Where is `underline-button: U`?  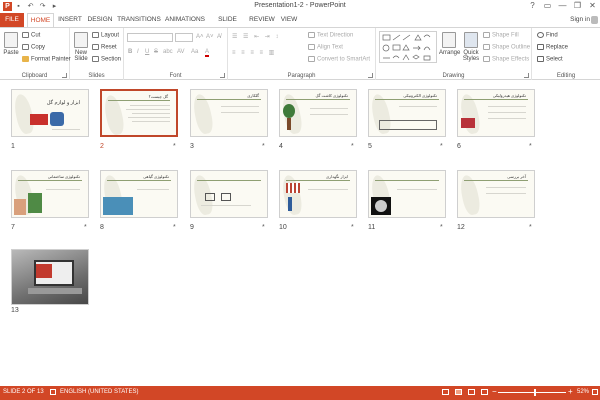 underline-button: U is located at coordinates (147, 52).